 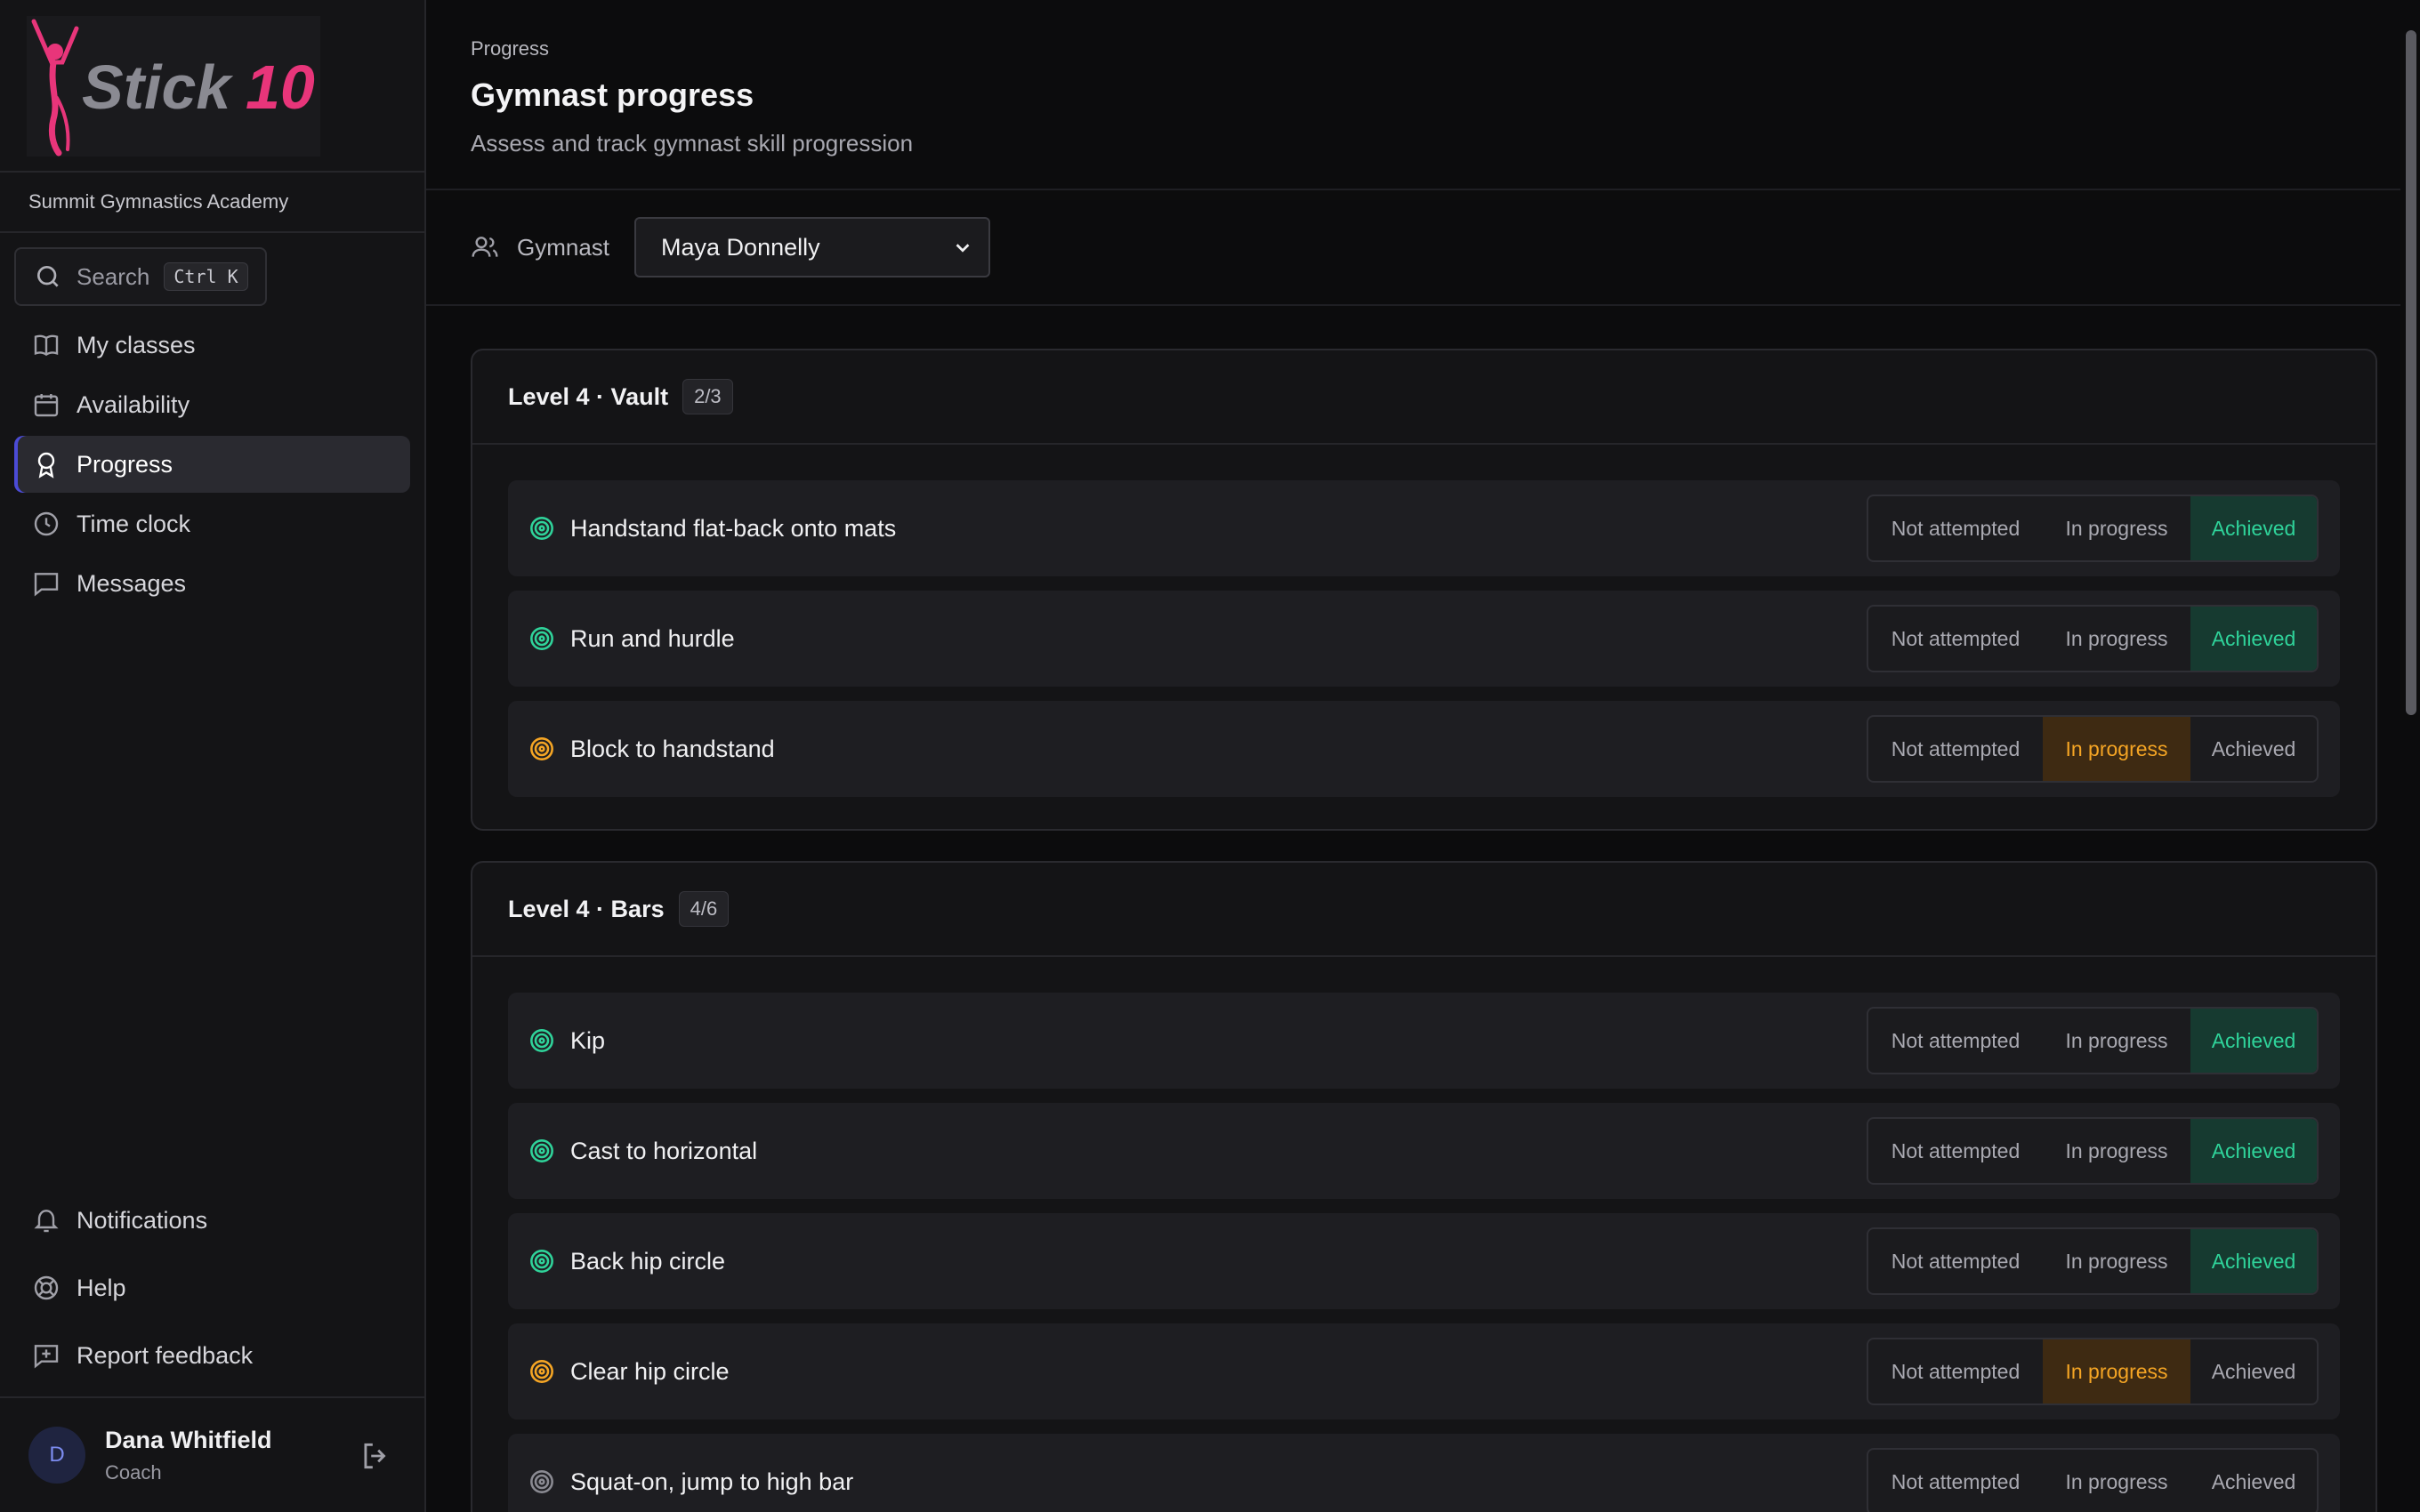 I want to click on nav-label: Progress, so click(x=125, y=464).